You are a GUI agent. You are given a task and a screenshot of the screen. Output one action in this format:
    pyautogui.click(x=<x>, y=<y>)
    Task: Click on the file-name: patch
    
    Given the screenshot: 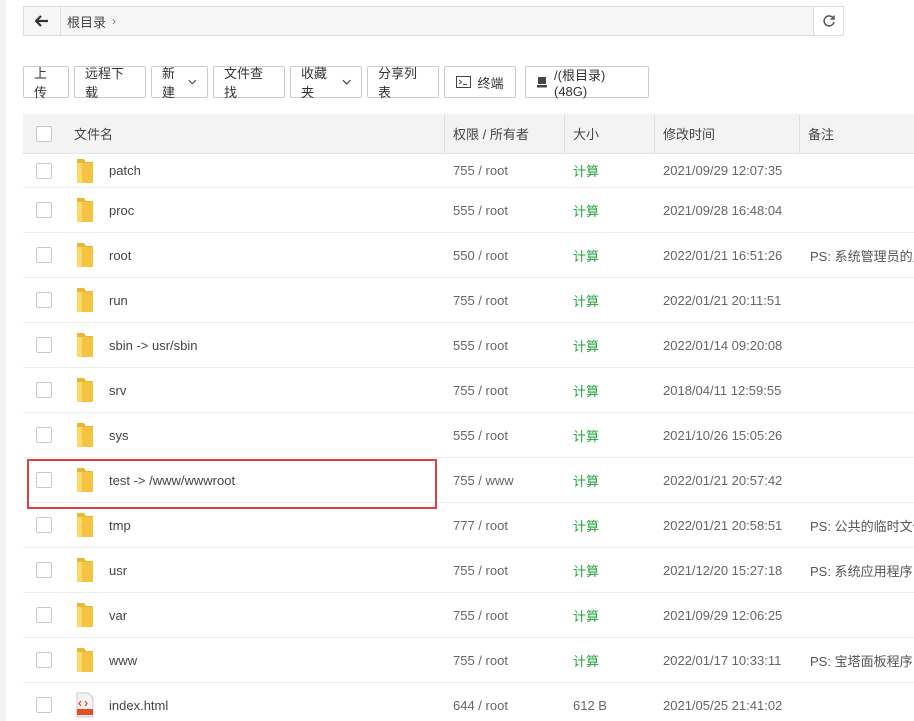 What is the action you would take?
    pyautogui.click(x=125, y=170)
    